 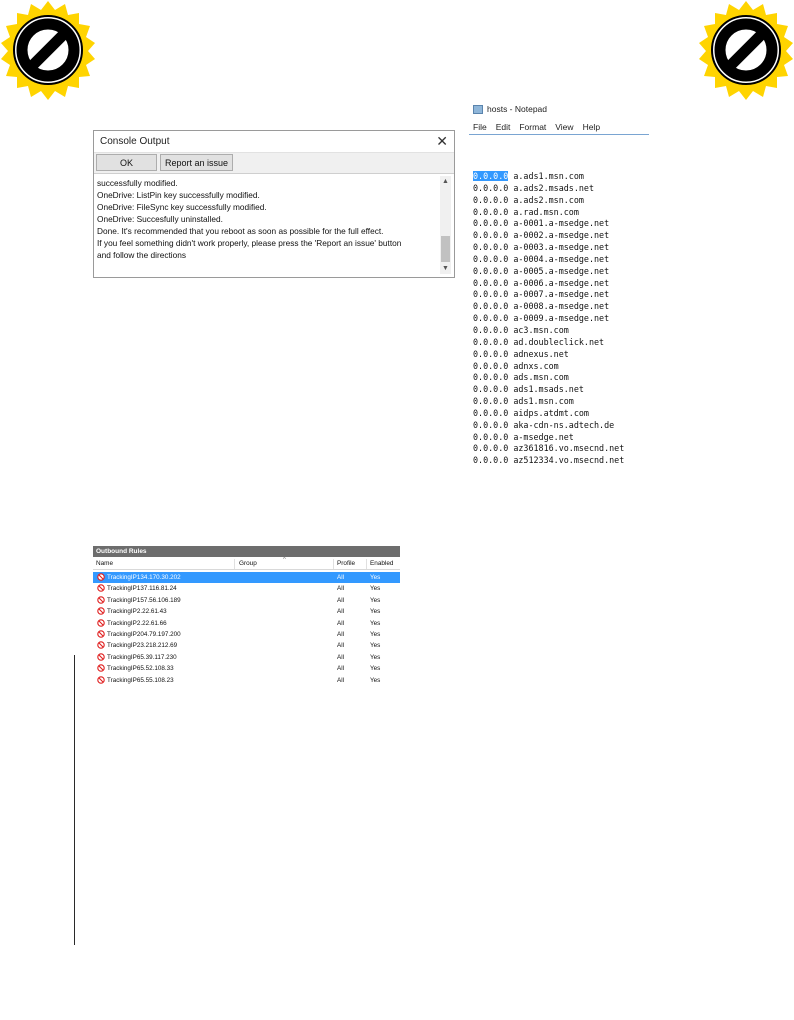 I want to click on console-title: Console Output, so click(x=135, y=141).